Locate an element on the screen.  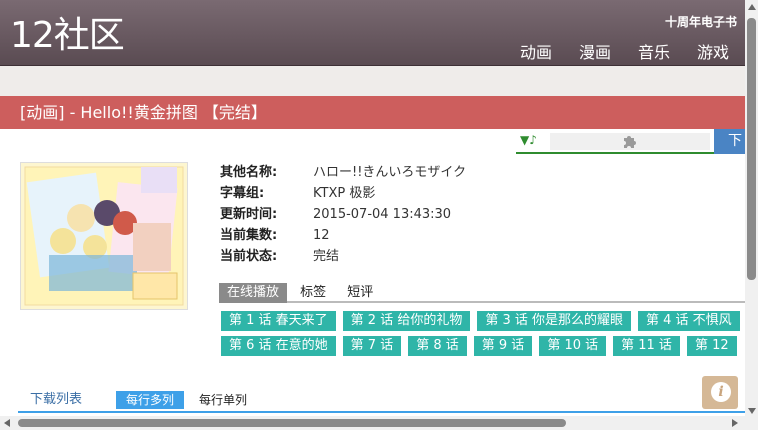
info-row: 更新时间: 2015-07-04 13:43:30 is located at coordinates (343, 214).